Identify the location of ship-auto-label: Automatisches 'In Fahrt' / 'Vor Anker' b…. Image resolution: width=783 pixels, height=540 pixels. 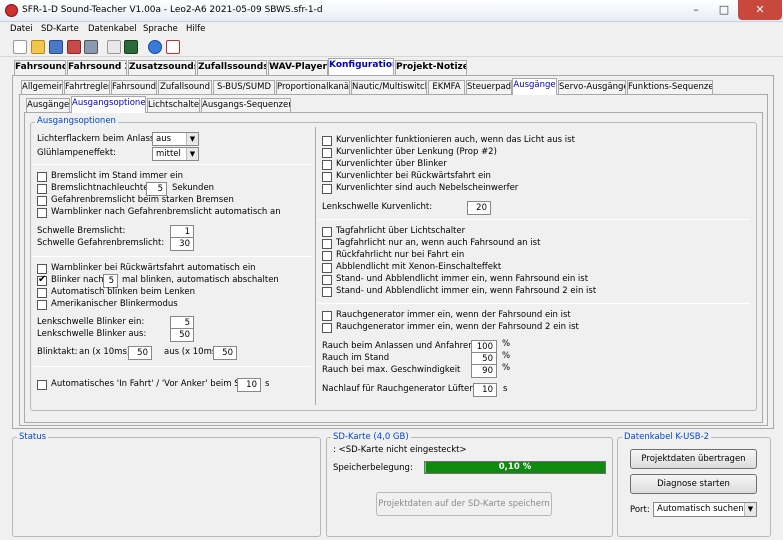
(156, 384).